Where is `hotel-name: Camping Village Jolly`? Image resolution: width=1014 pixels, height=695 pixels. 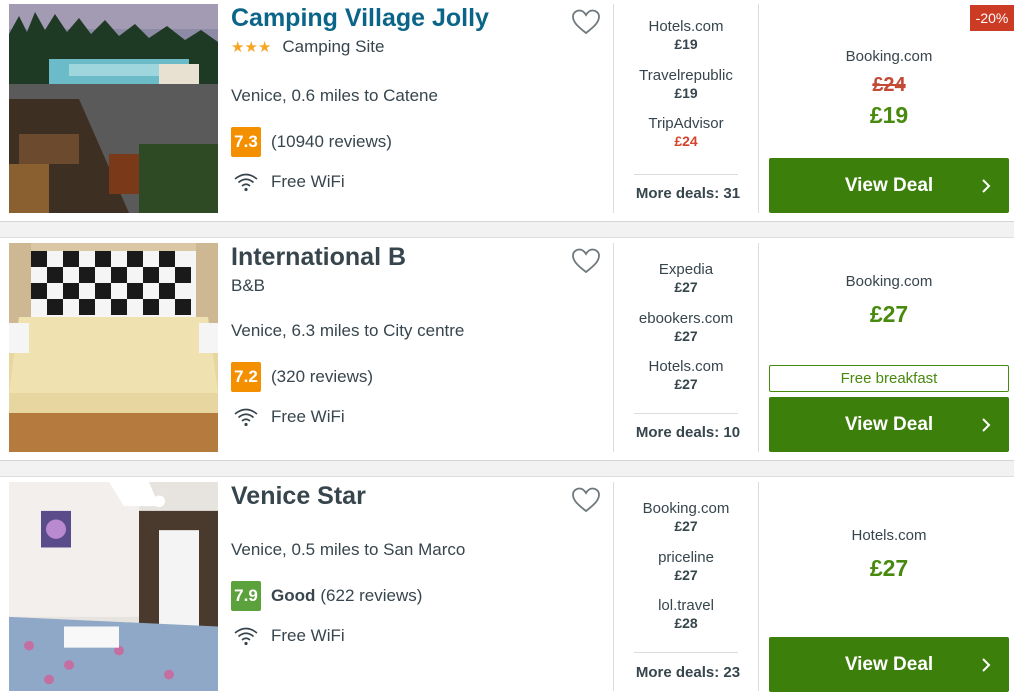 hotel-name: Camping Village Jolly is located at coordinates (360, 18).